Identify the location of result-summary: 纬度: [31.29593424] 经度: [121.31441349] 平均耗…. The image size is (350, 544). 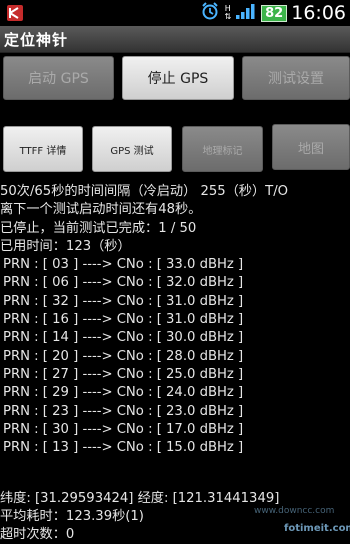
(175, 517).